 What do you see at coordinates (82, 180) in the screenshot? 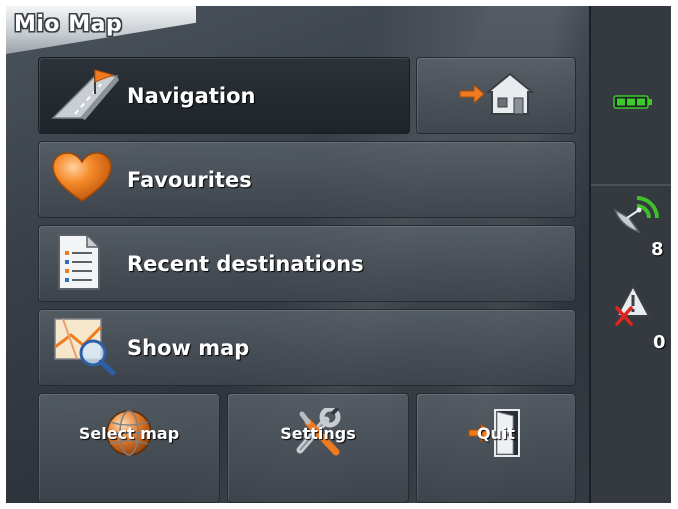
I see `heart-icon` at bounding box center [82, 180].